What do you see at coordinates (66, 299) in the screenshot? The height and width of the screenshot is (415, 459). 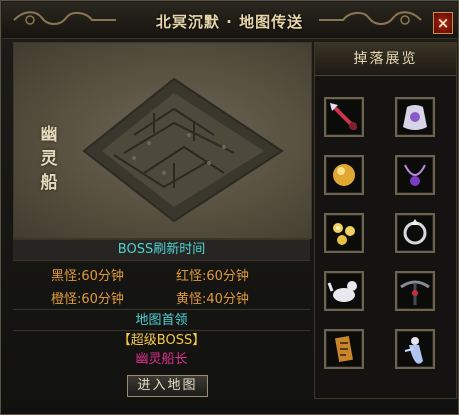 I see `monster-label: 橙怪:` at bounding box center [66, 299].